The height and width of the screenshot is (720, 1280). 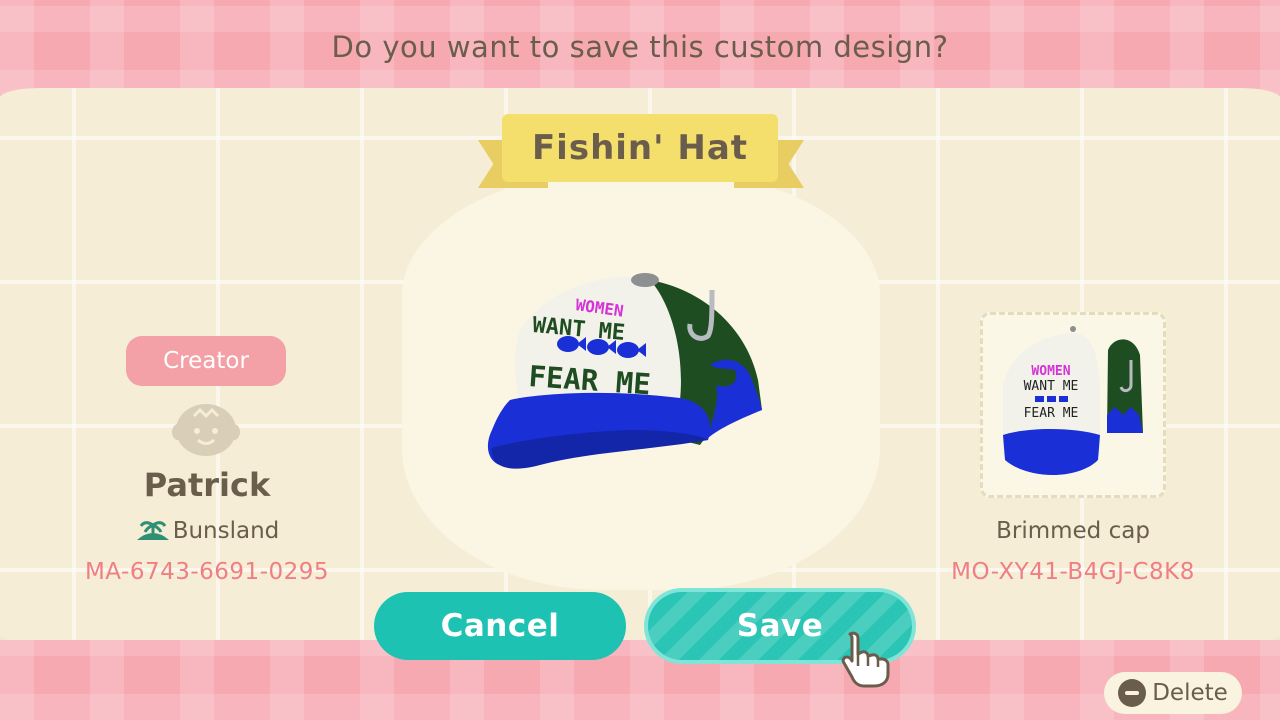 I want to click on minus-button-icon, so click(x=1132, y=693).